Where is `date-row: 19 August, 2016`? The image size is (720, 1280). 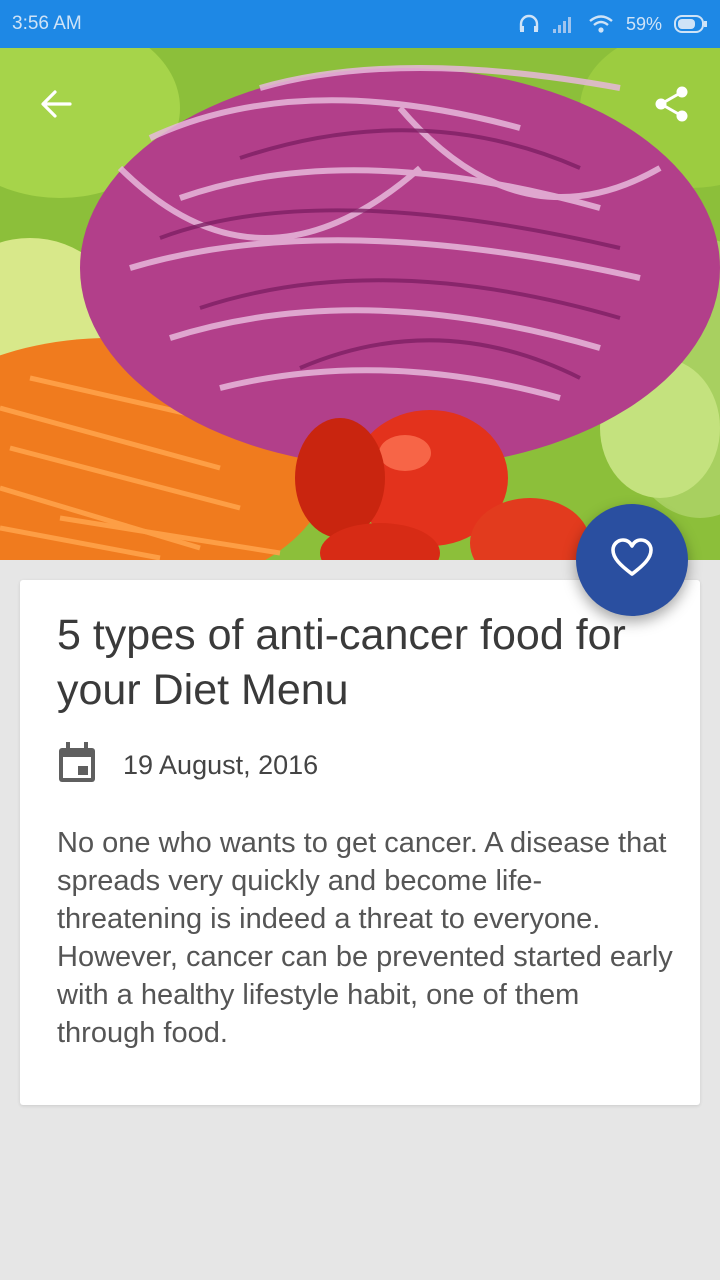
date-row: 19 August, 2016 is located at coordinates (187, 765).